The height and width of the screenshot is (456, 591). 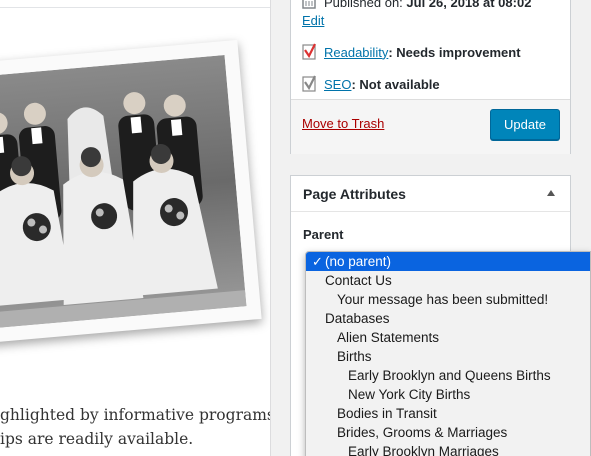 I want to click on parent-option: Your message has been submitted!, so click(x=448, y=299).